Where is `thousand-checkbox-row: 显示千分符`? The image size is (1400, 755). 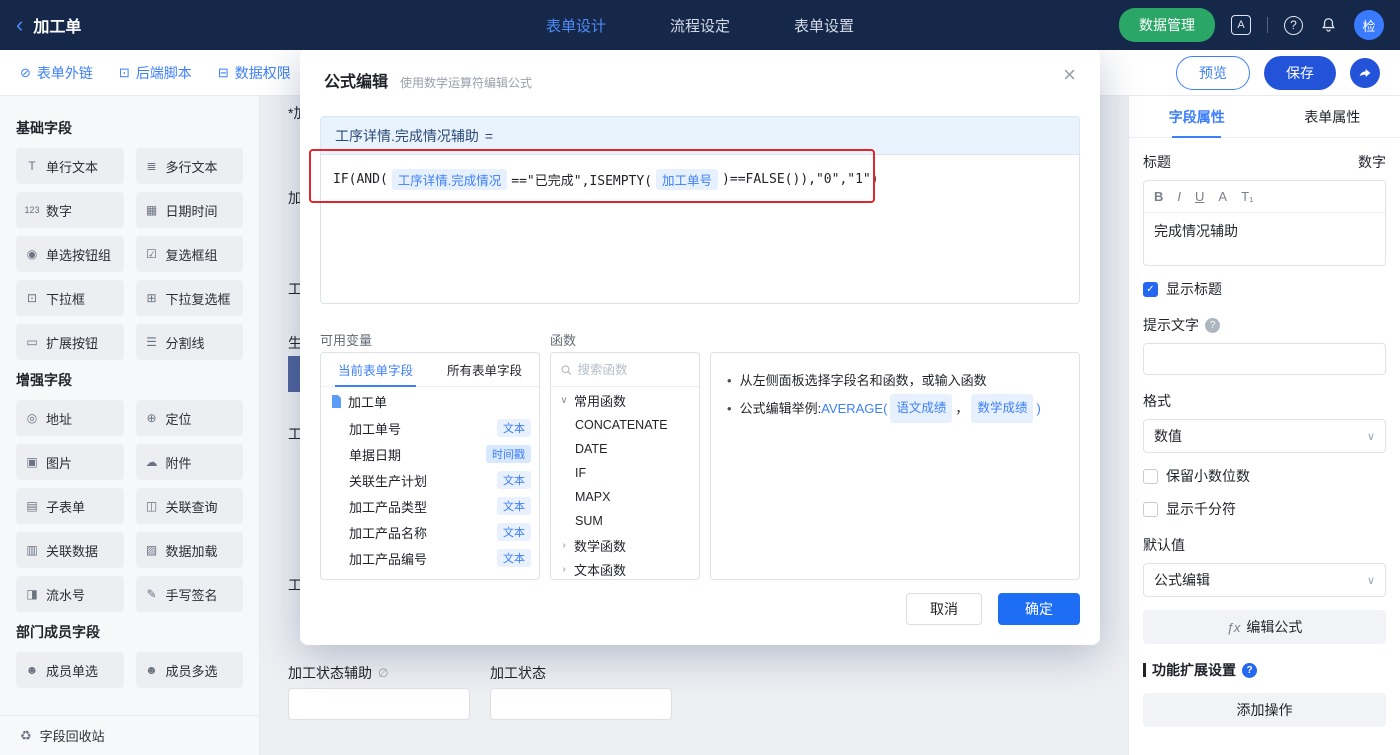 thousand-checkbox-row: 显示千分符 is located at coordinates (1264, 509).